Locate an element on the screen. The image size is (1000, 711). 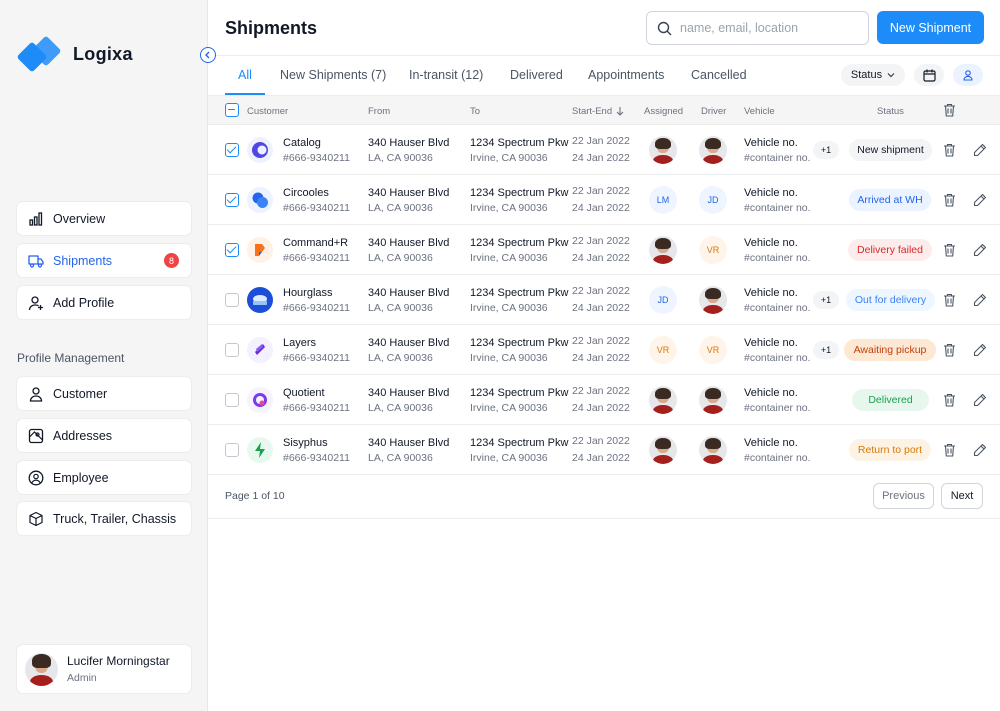
col-to: To is located at coordinates (475, 111).